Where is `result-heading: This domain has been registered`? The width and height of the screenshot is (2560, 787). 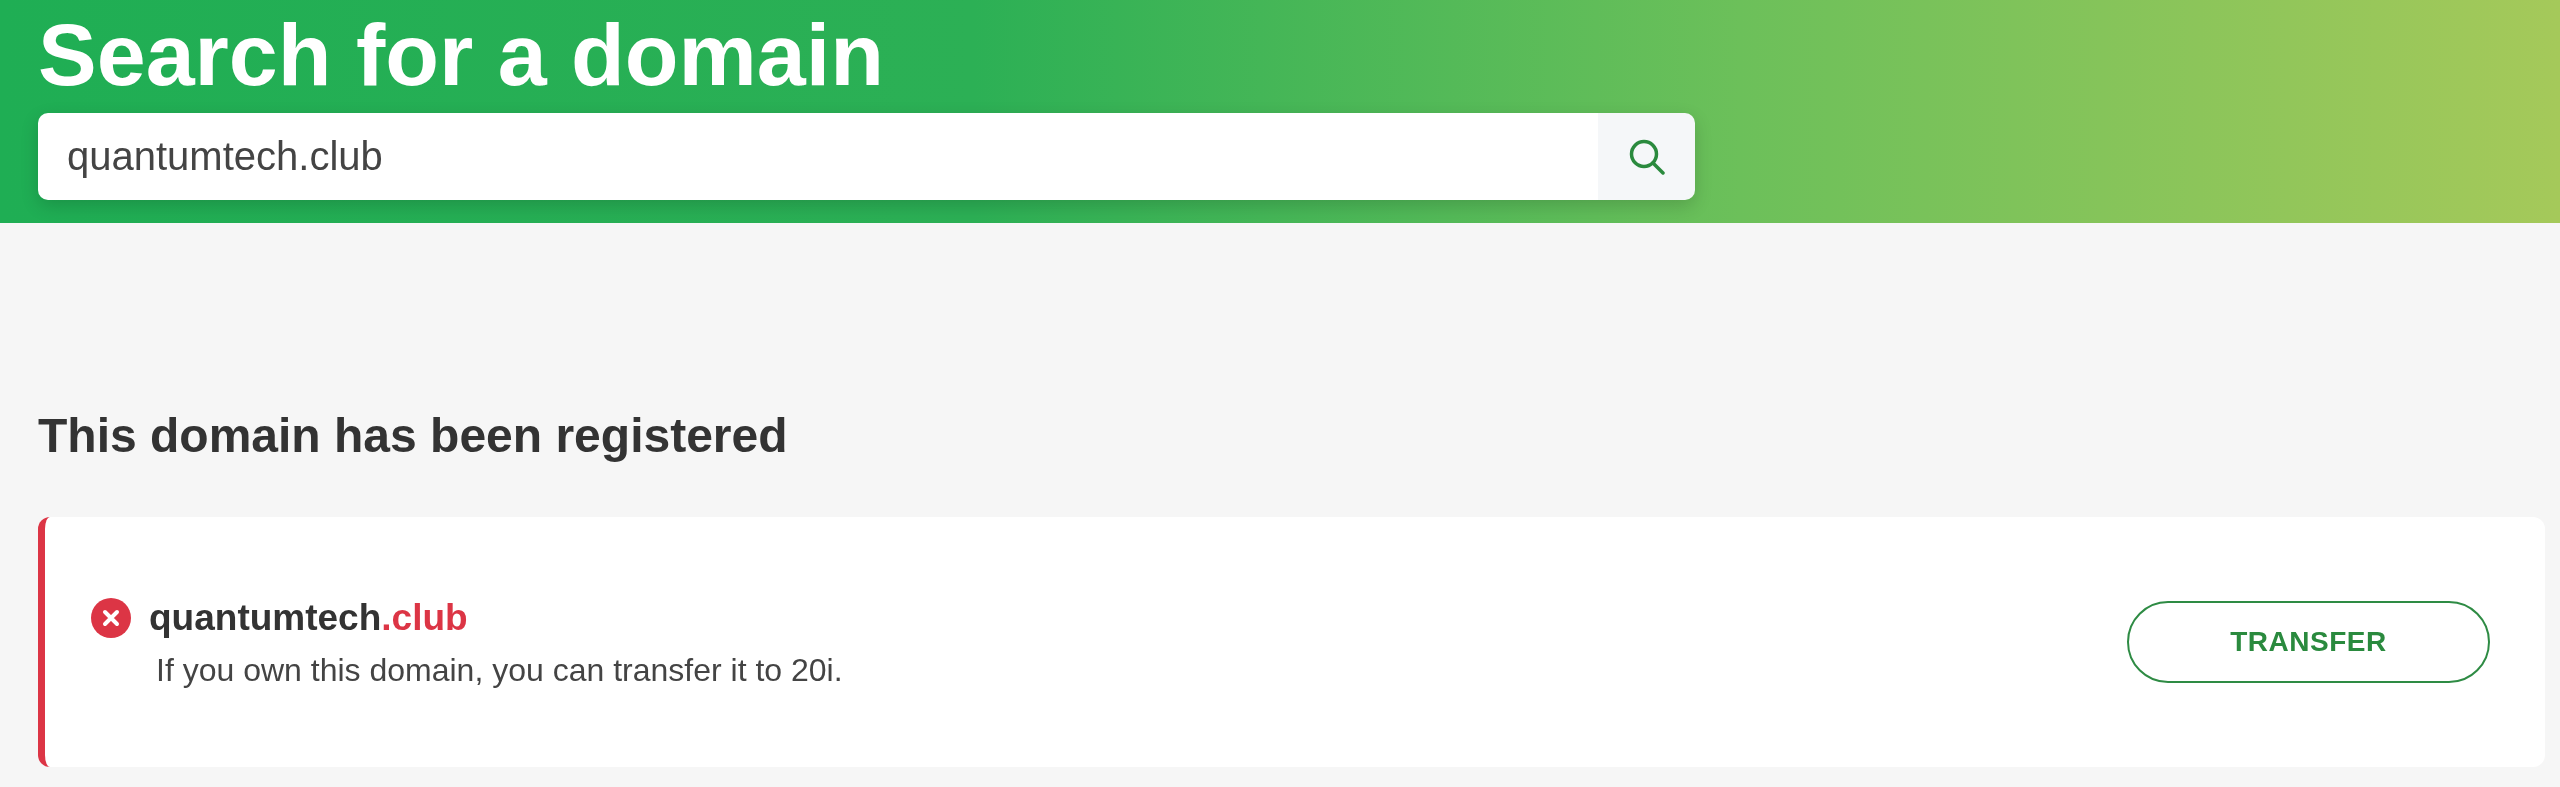 result-heading: This domain has been registered is located at coordinates (413, 436).